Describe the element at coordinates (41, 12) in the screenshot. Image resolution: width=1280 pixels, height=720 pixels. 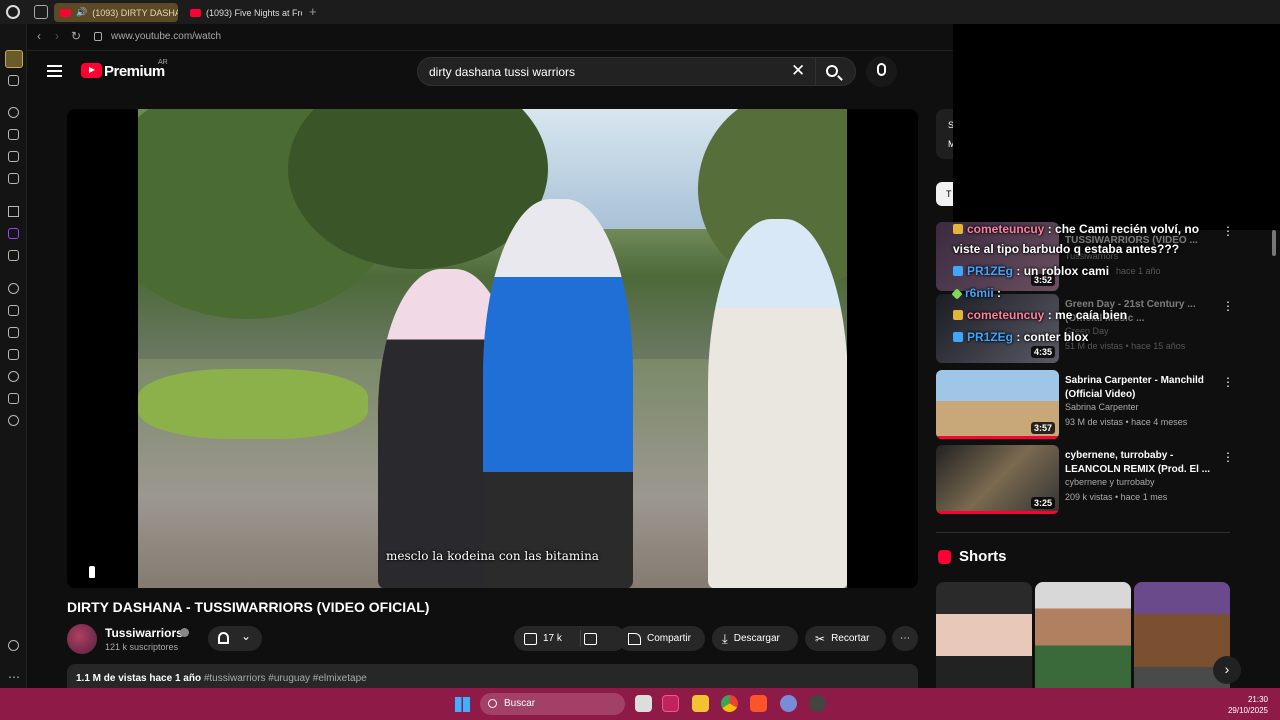
I see `tab-islands-icon` at that location.